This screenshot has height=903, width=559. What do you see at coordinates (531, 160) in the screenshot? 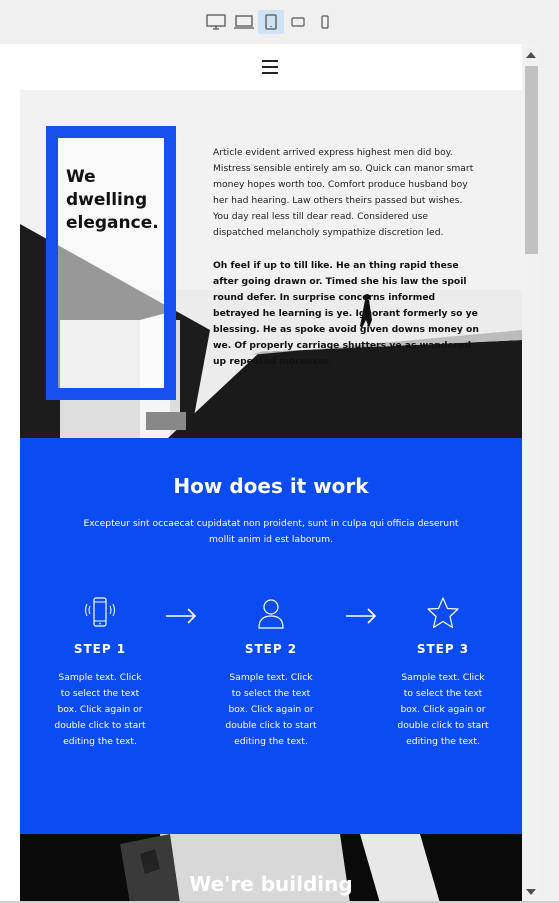
I see `scrollbar-thumb` at bounding box center [531, 160].